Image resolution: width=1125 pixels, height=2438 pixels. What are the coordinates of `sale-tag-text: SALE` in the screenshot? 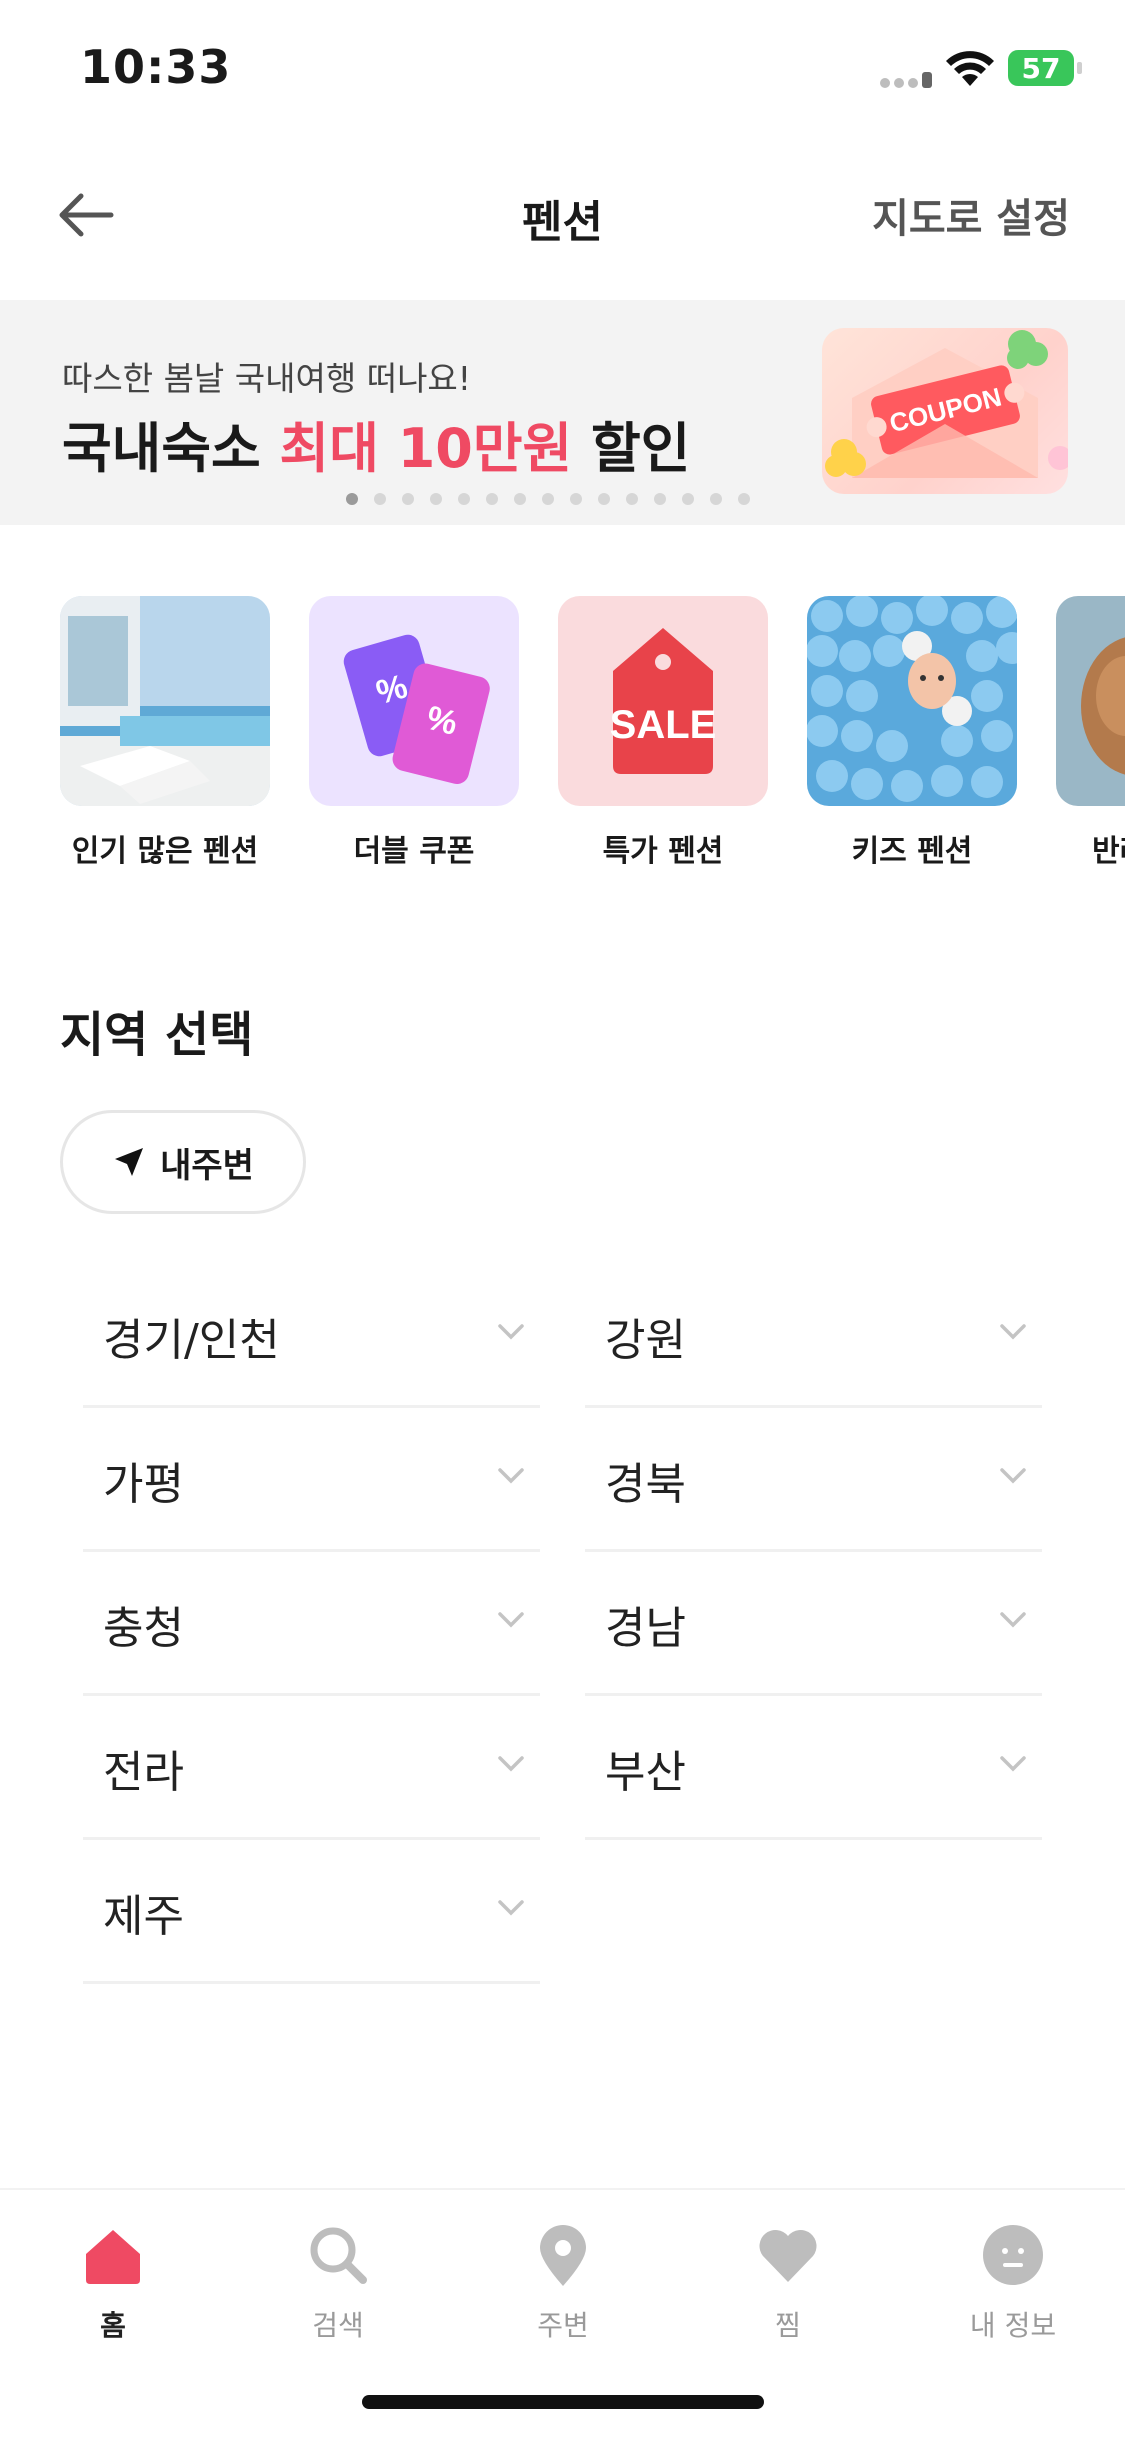 It's located at (663, 725).